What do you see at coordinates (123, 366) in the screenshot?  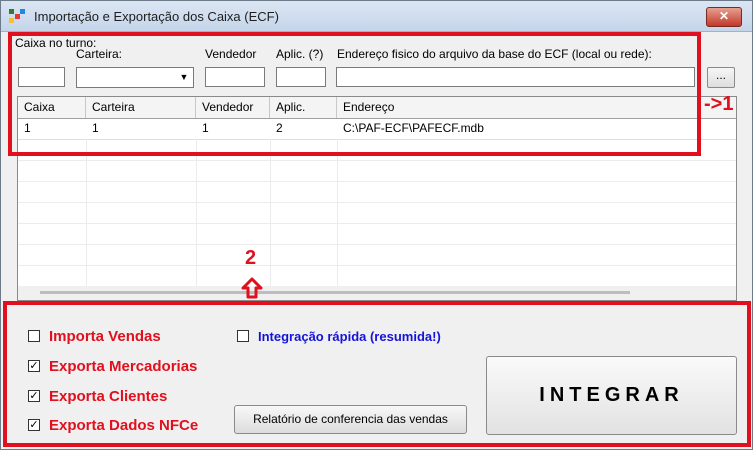 I see `option-label: Exporta Mercadorias` at bounding box center [123, 366].